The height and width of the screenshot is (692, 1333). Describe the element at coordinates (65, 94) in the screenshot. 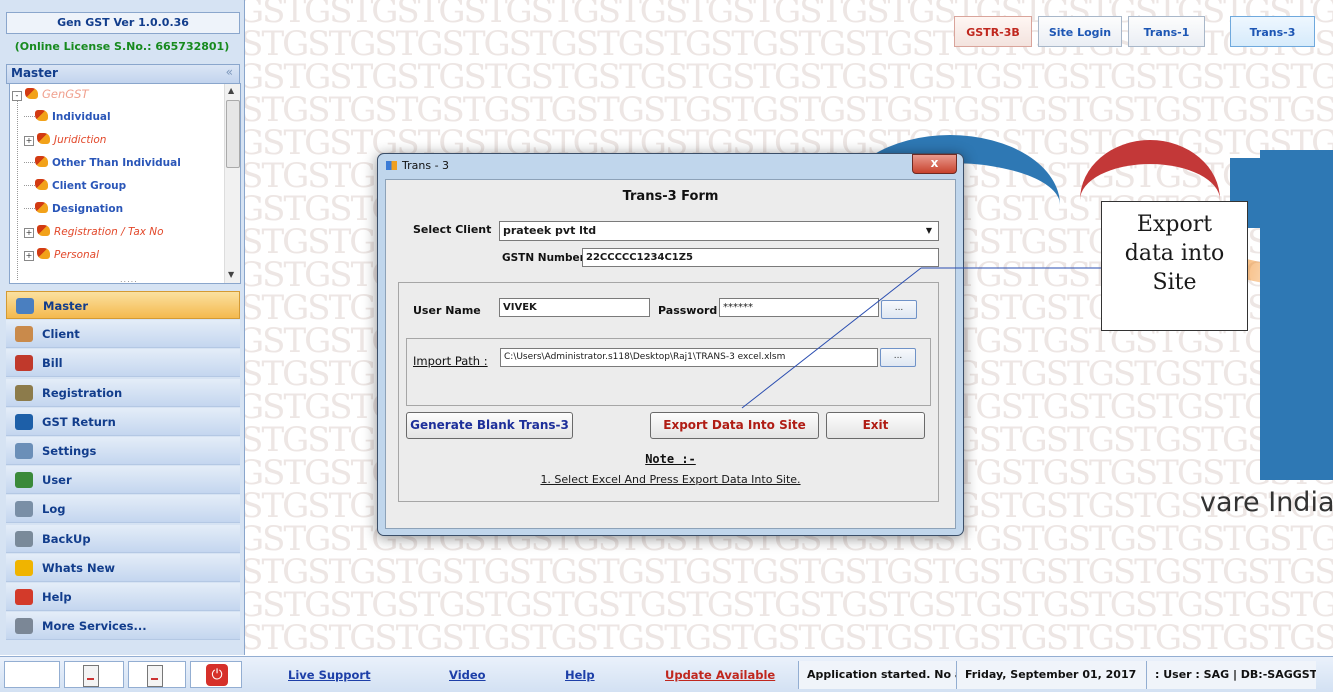

I see `tree-item-label: GenGST` at that location.